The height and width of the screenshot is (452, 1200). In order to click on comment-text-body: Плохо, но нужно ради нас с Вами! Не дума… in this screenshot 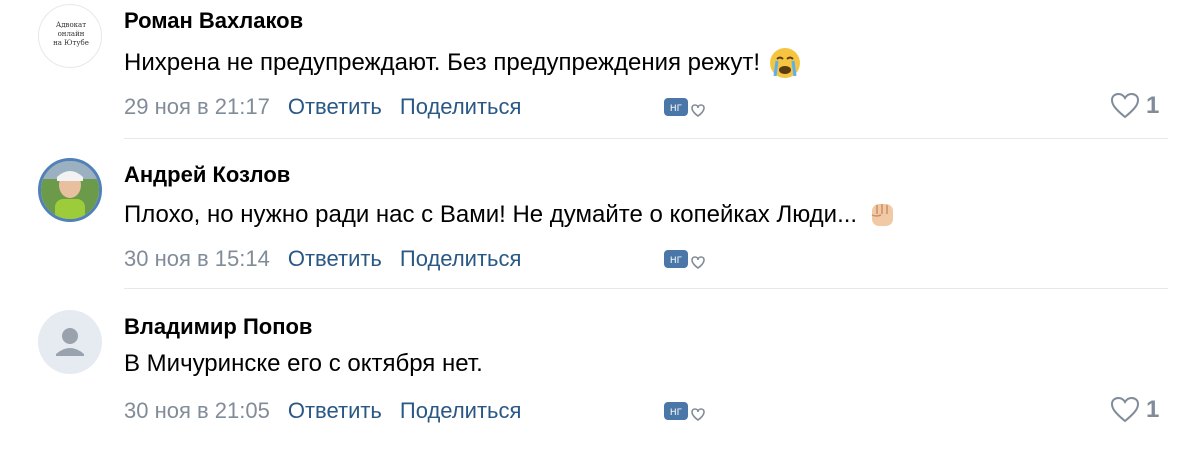, I will do `click(491, 214)`.